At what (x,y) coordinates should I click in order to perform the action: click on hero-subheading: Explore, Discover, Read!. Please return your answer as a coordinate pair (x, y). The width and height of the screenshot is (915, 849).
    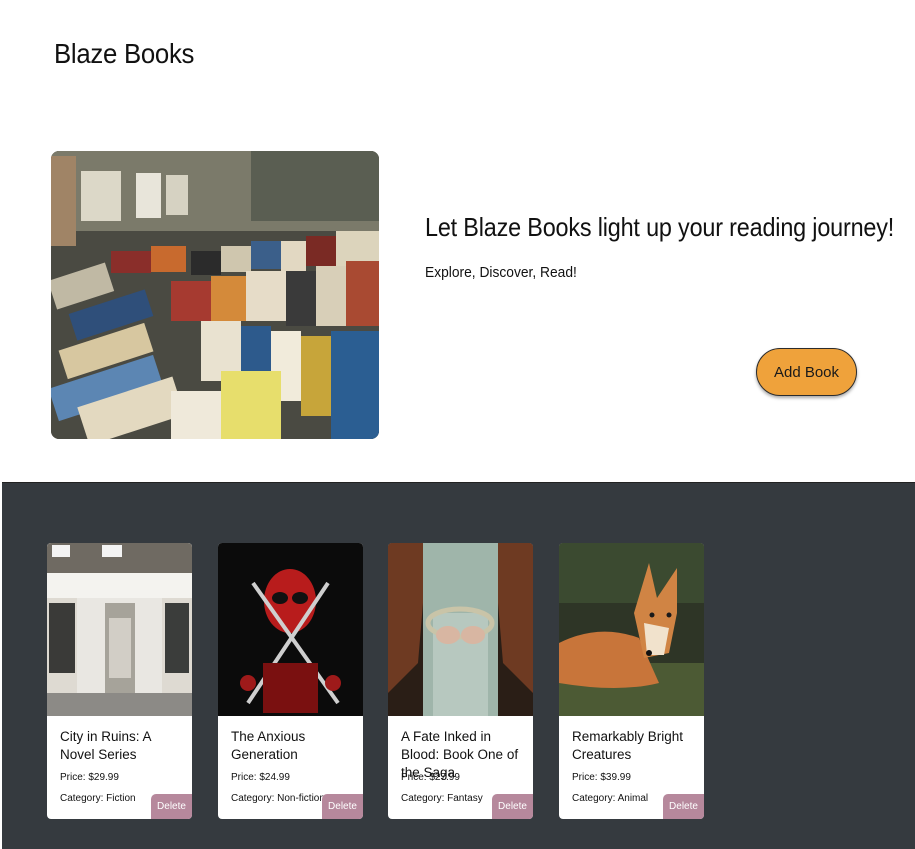
    Looking at the image, I should click on (501, 272).